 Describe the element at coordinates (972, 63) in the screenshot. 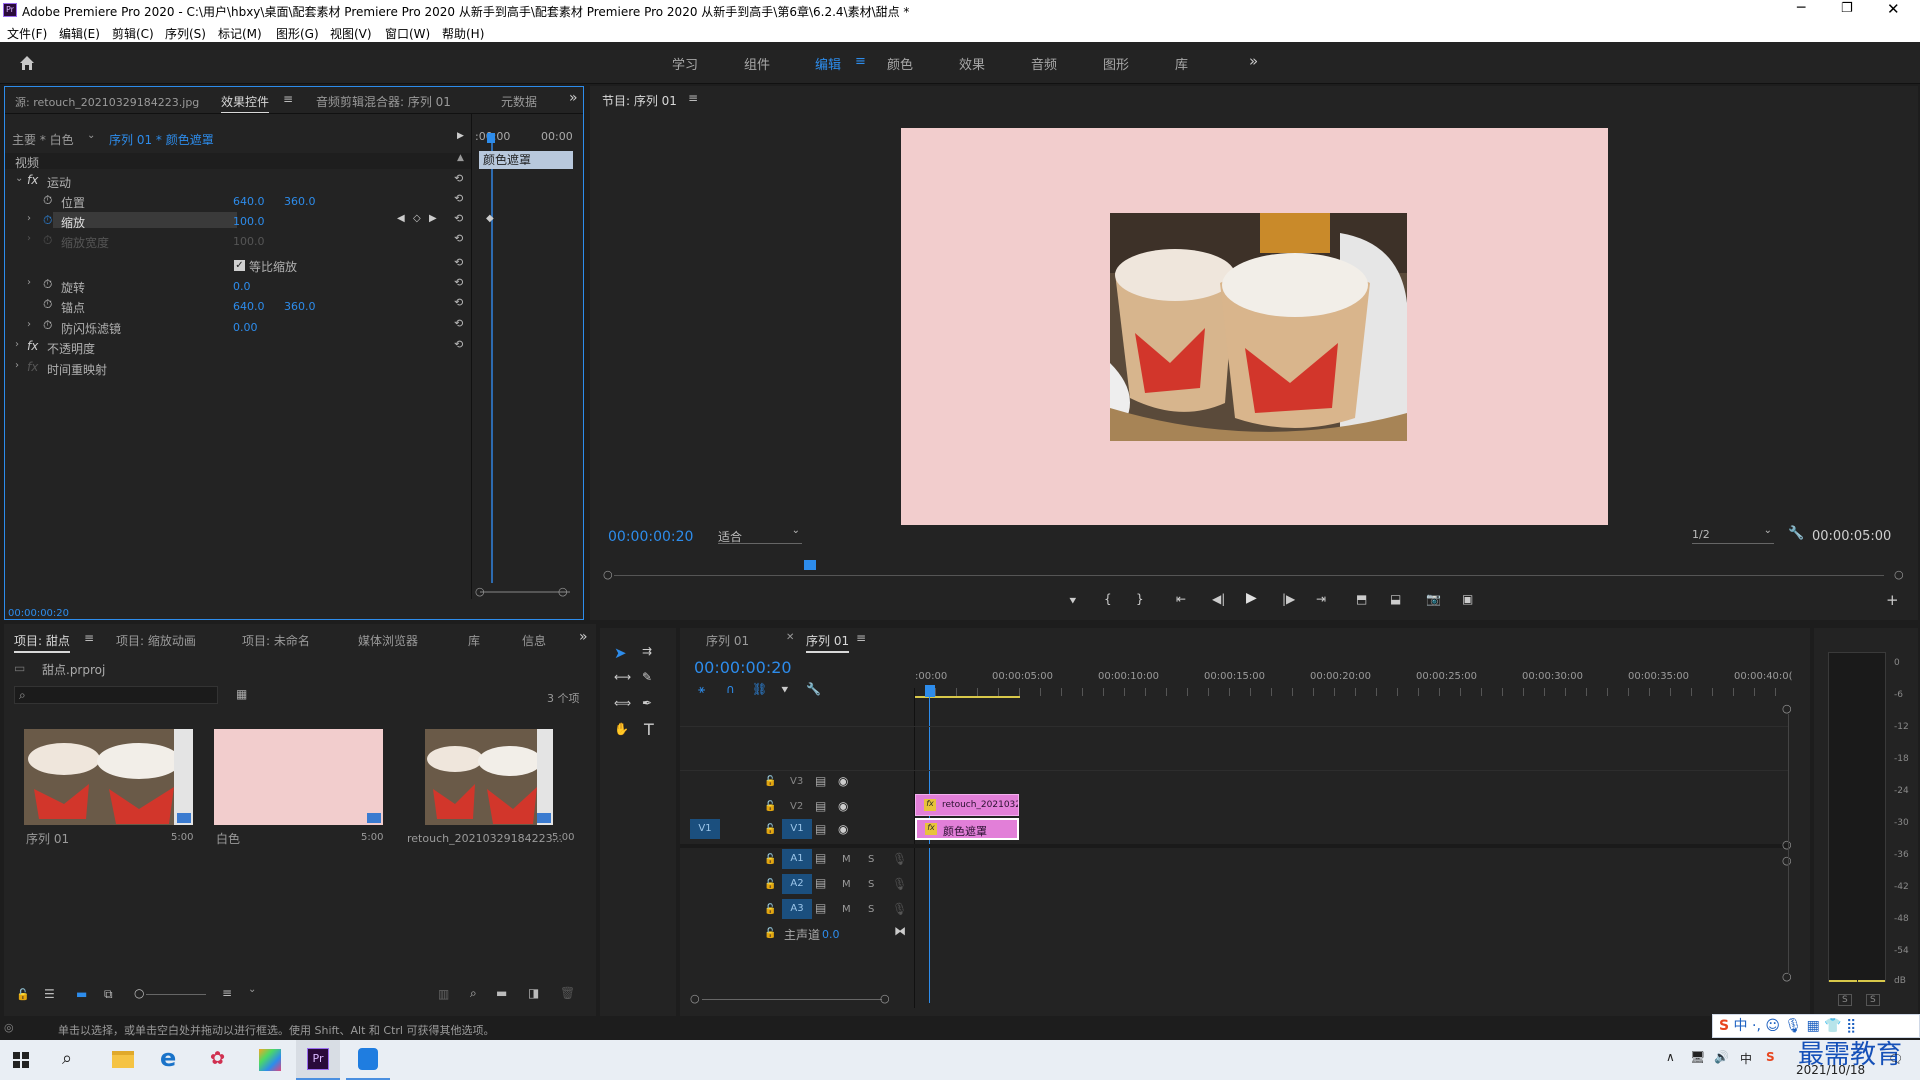

I see `workspace-effects: 效果` at that location.